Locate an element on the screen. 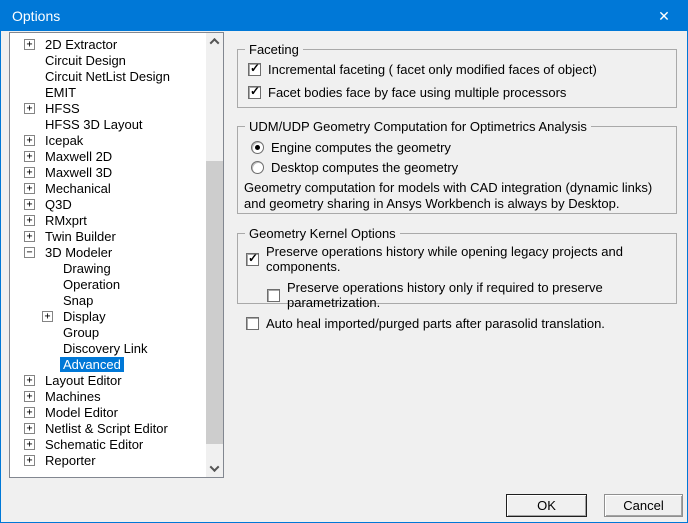  cancel-button: Cancel is located at coordinates (643, 505).